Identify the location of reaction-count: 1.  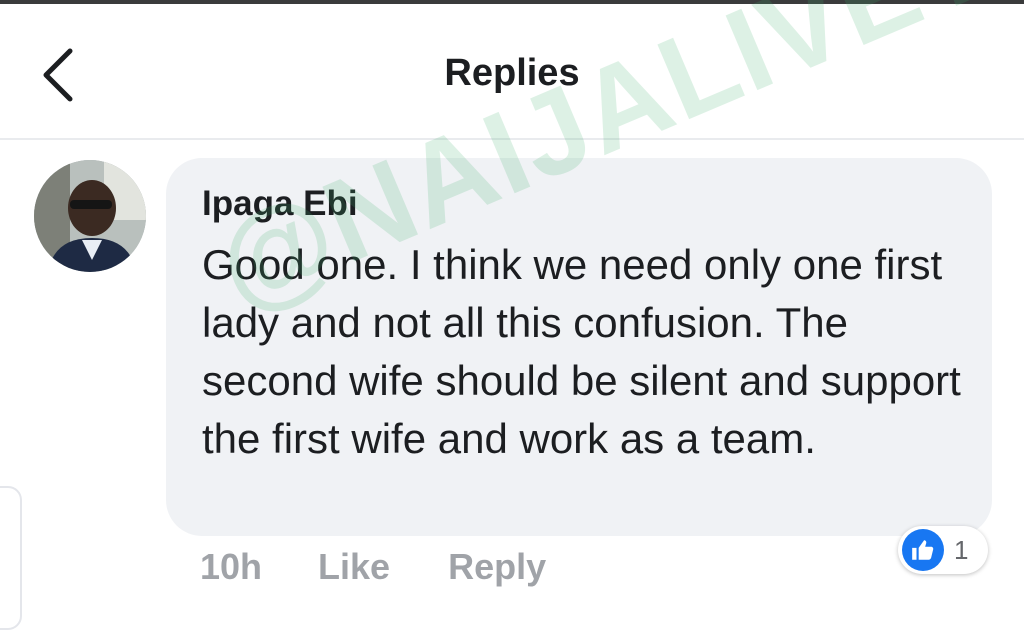
(961, 549).